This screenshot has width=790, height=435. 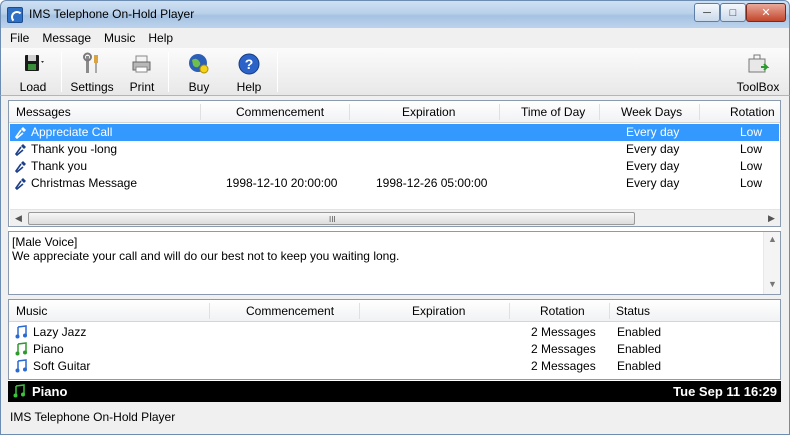 I want to click on toolbox-button: ToolBox, so click(x=758, y=72).